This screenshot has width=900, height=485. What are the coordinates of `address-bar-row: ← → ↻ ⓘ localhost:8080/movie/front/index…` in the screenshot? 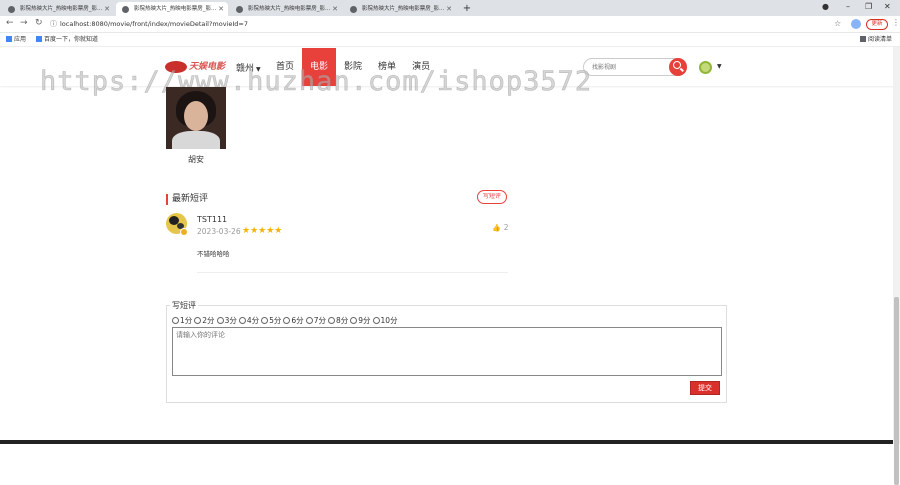 It's located at (450, 24).